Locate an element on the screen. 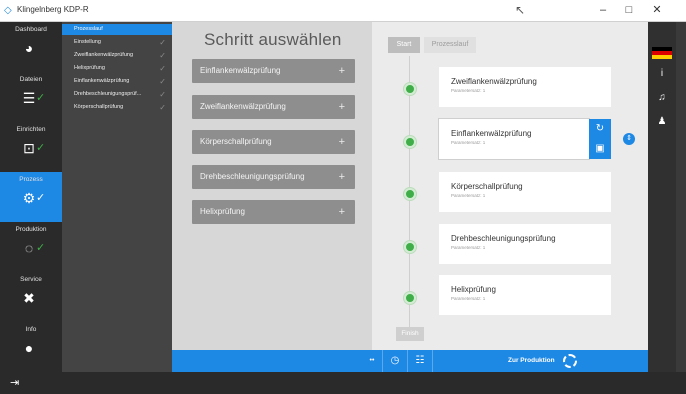 This screenshot has height=394, width=686. add-step-zweiflanken-button: Zweiflankenwälzprüfung + is located at coordinates (273, 107).